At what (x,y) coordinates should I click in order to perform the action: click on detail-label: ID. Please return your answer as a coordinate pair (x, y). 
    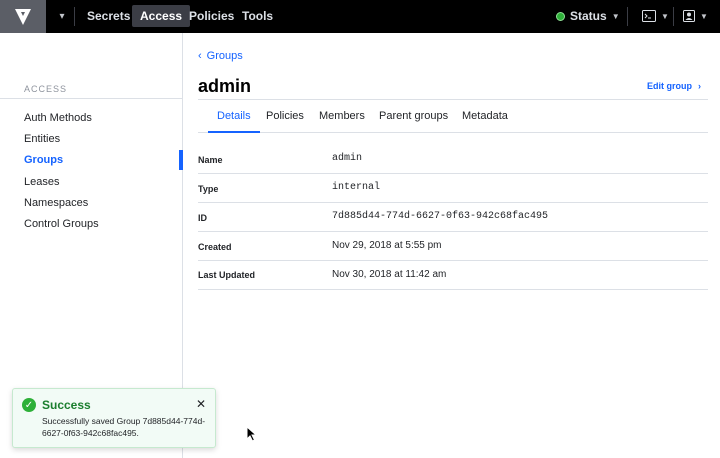
    Looking at the image, I should click on (202, 218).